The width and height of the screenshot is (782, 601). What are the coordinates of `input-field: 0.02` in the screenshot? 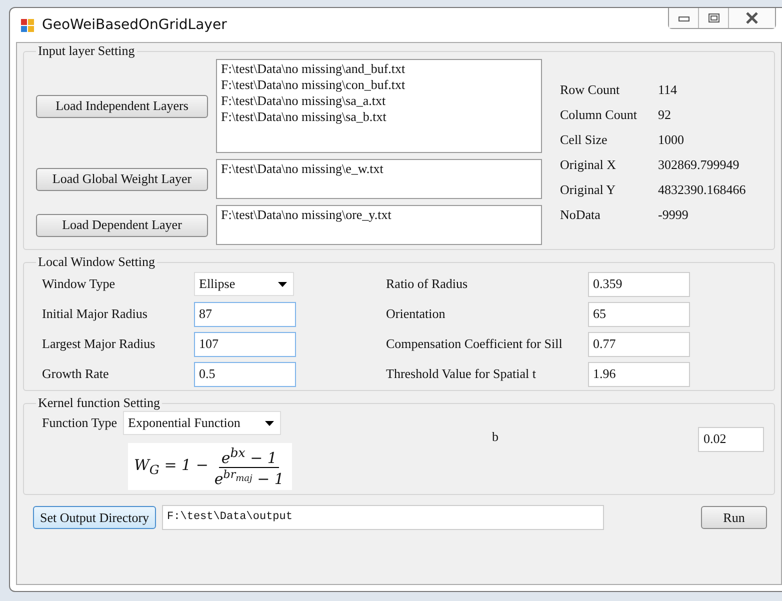 It's located at (731, 439).